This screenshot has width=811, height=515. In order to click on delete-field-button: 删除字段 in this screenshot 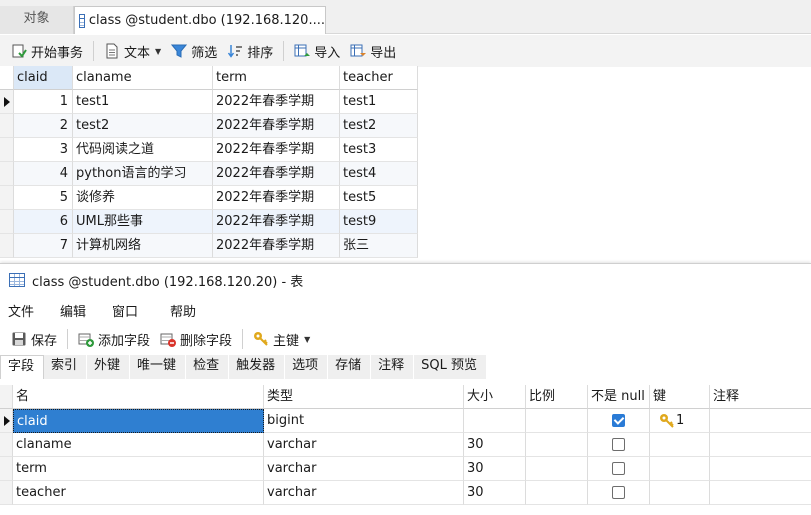, I will do `click(196, 339)`.